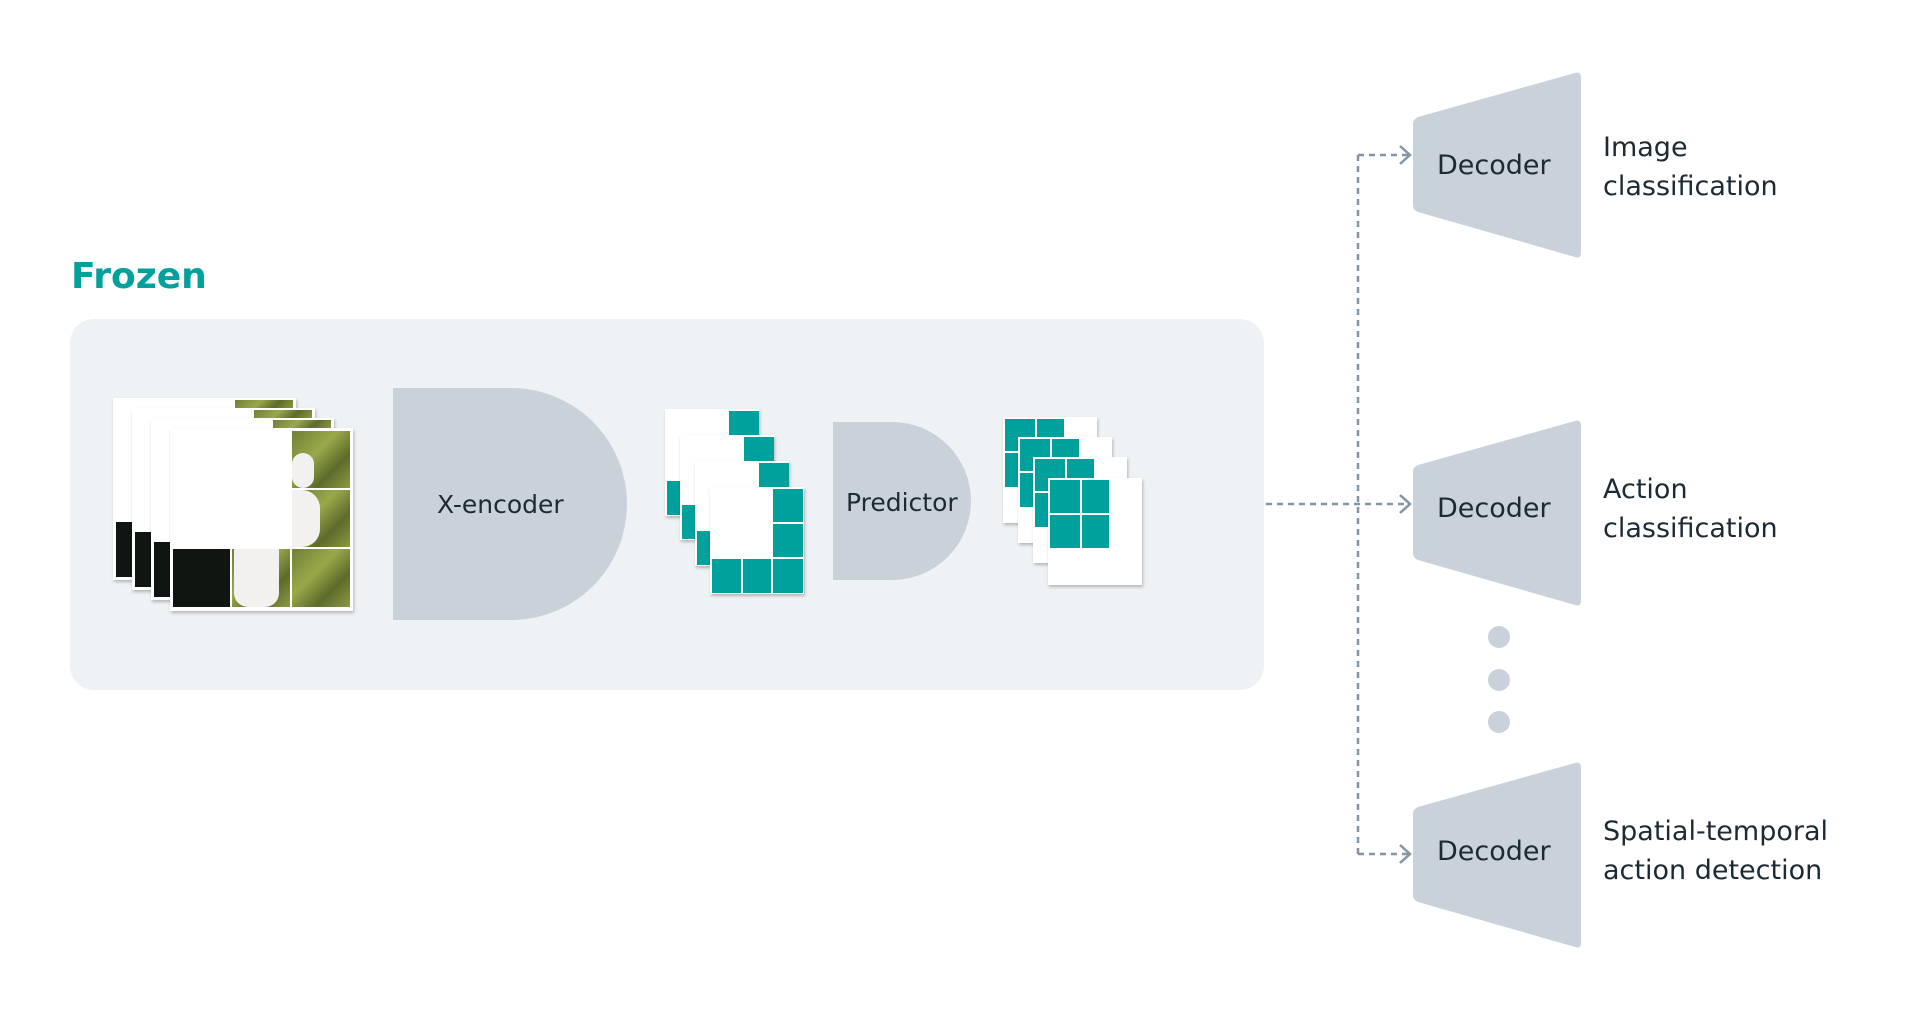 Image resolution: width=1920 pixels, height=1010 pixels. I want to click on task-label-line: action detection, so click(1713, 870).